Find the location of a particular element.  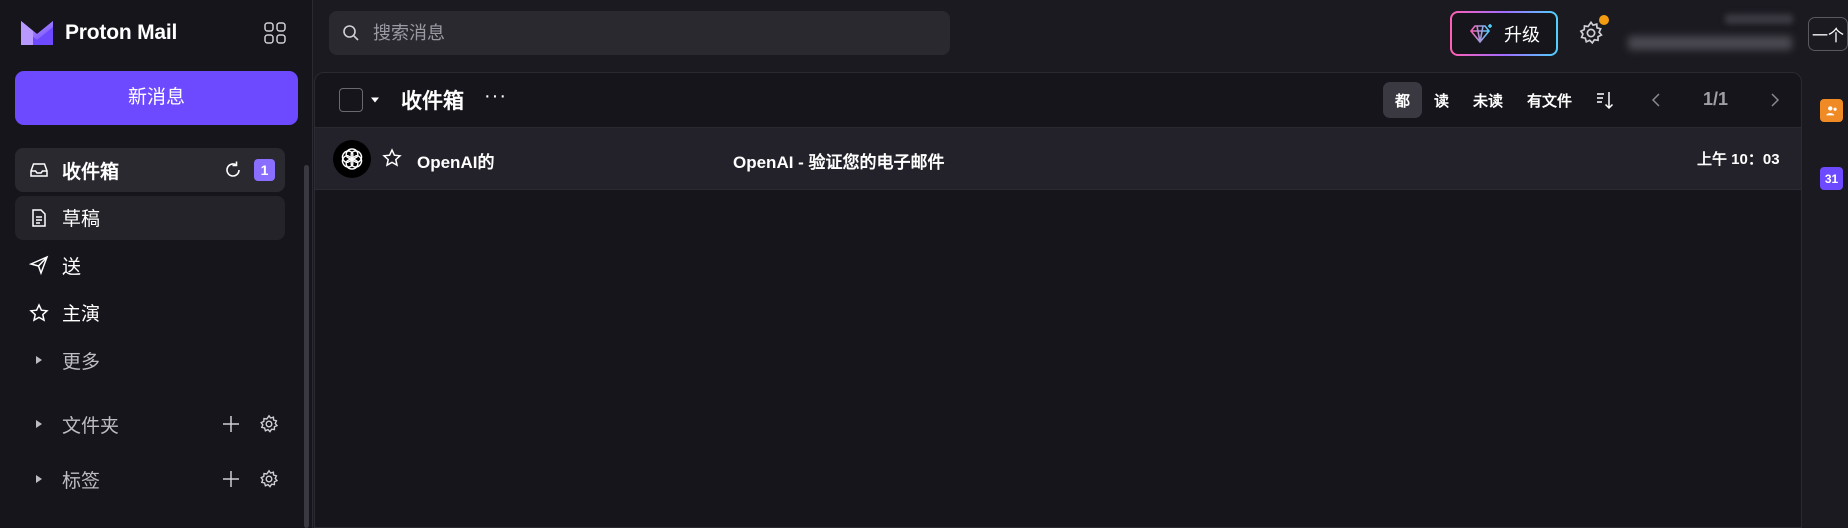

sidebar-item-more: 更多 is located at coordinates (150, 360).